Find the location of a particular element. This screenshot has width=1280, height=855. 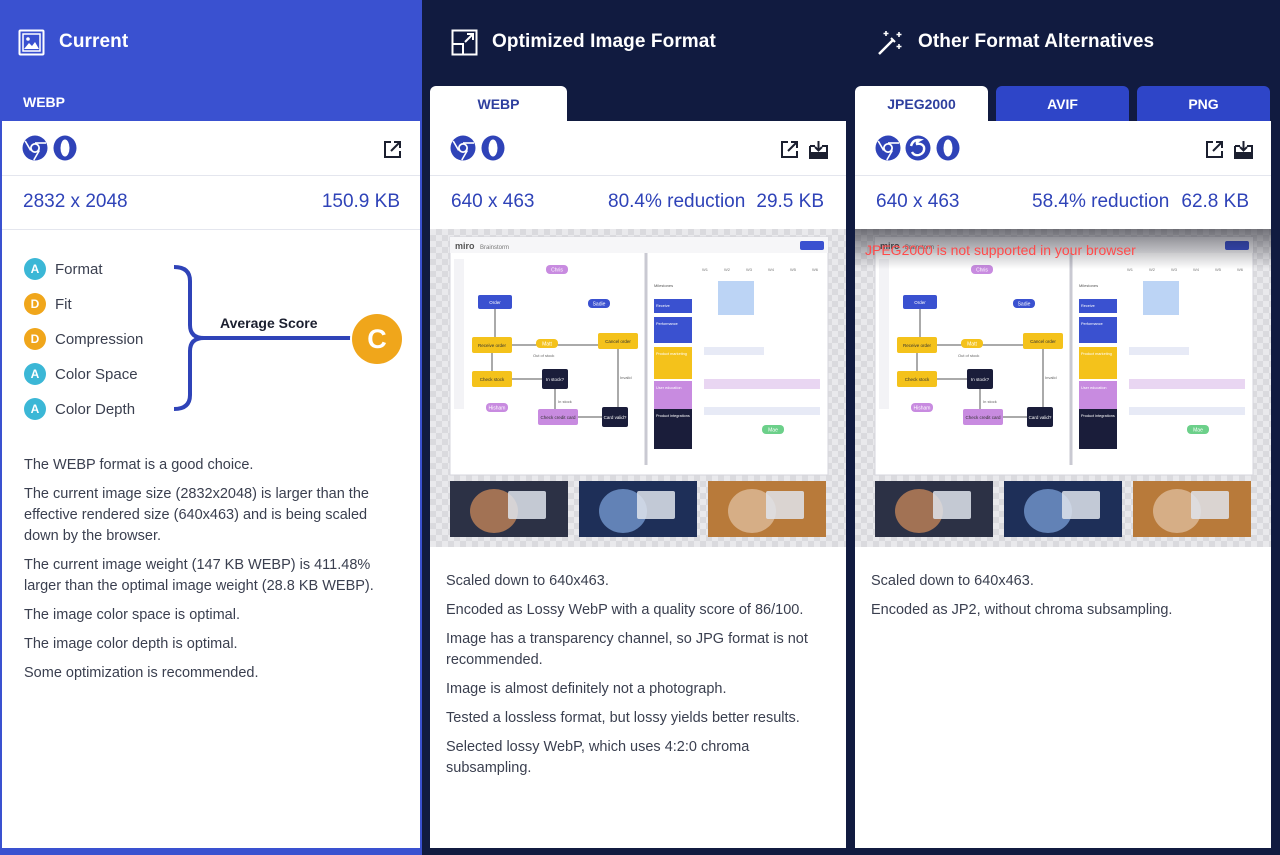

share-chip is located at coordinates (812, 245).